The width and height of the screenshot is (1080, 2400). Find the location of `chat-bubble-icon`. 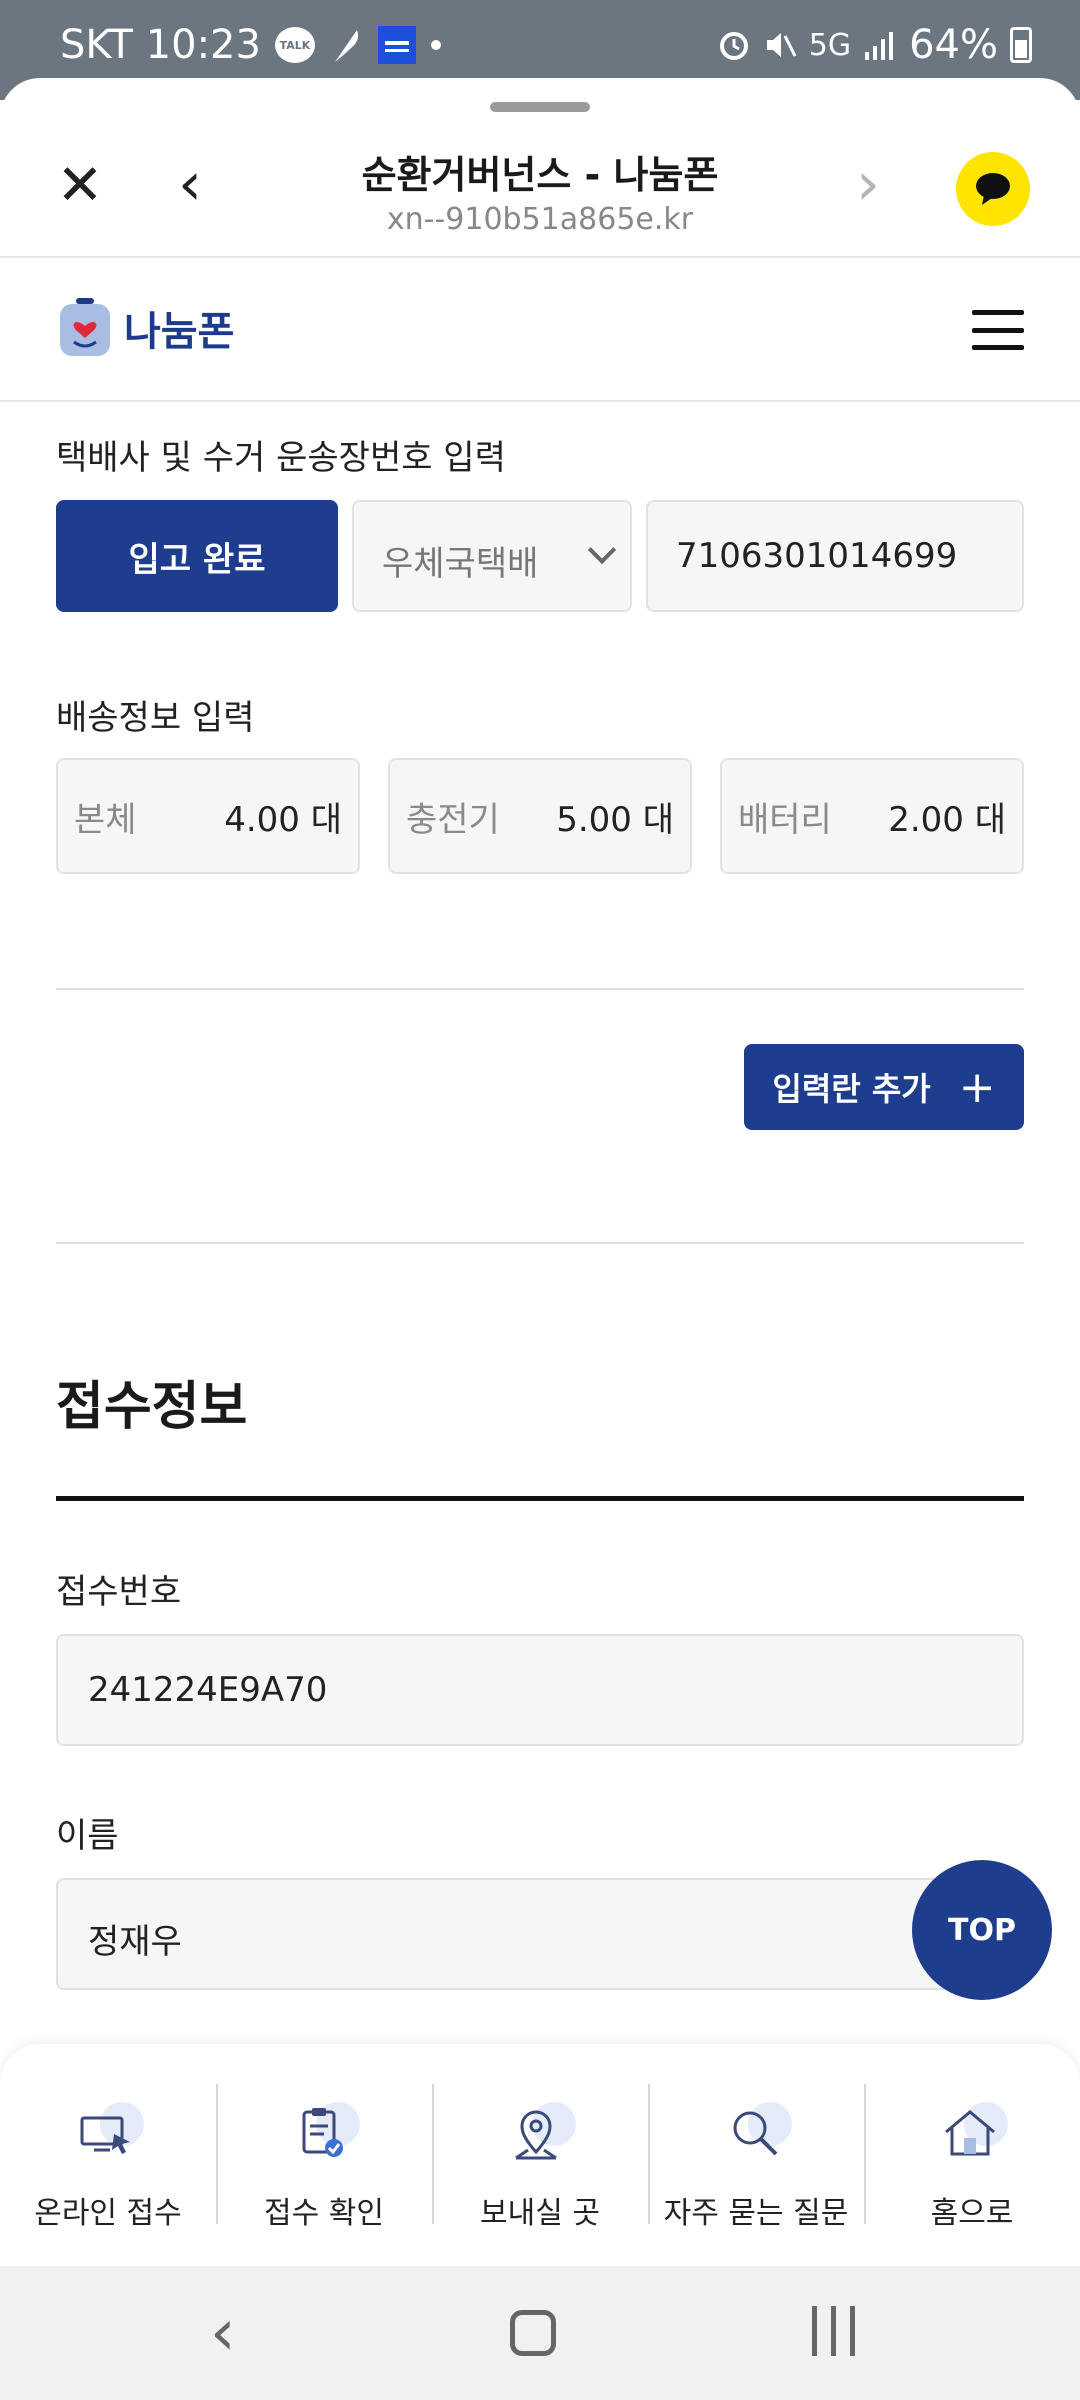

chat-bubble-icon is located at coordinates (993, 189).